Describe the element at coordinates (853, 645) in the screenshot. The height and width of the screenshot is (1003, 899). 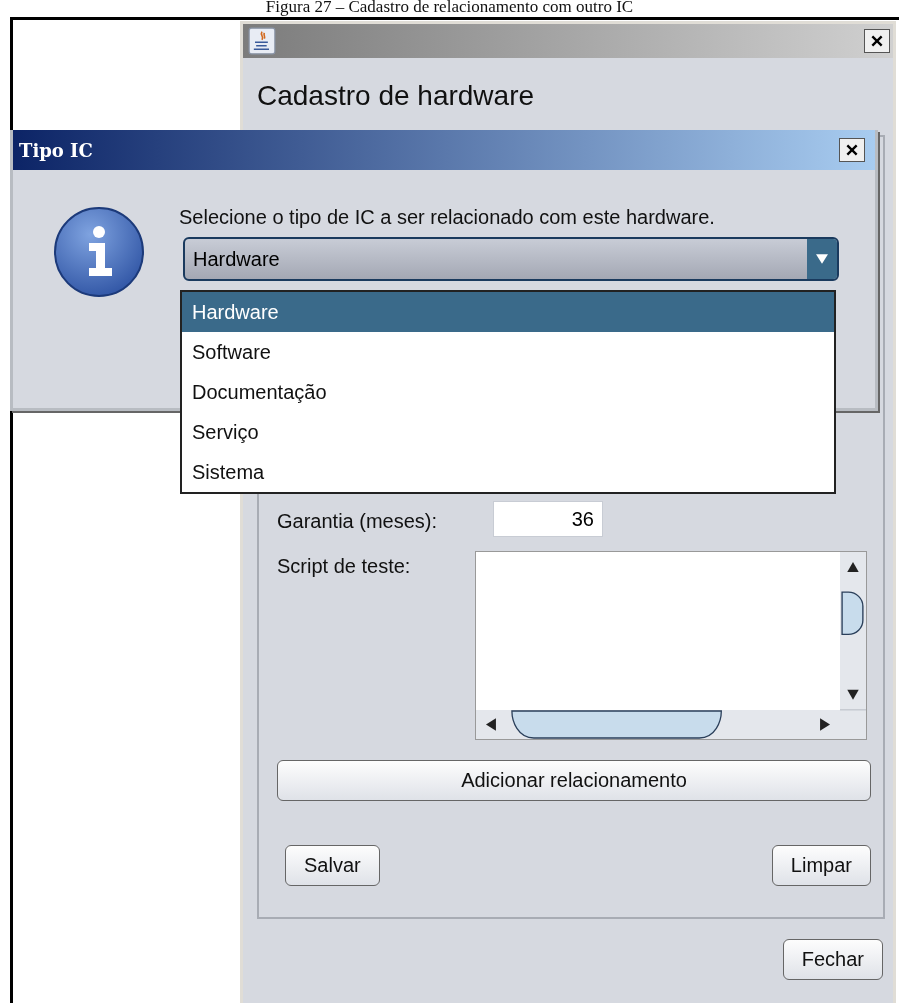
I see `vertical-scrollbar` at that location.